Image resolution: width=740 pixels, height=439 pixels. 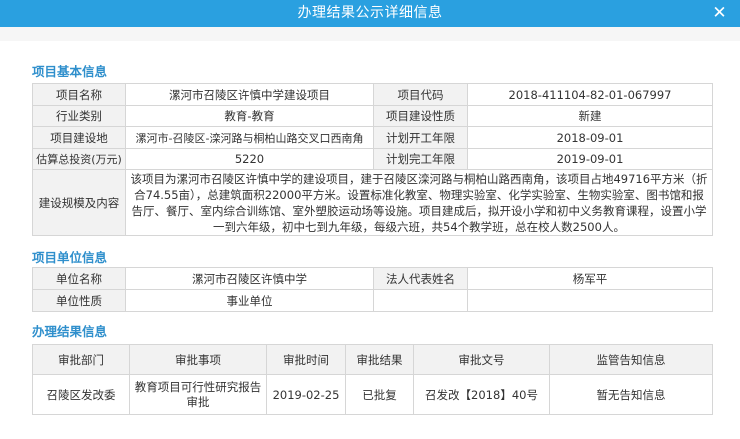 What do you see at coordinates (631, 394) in the screenshot?
I see `supervision-info-cell: 暂无告知信息` at bounding box center [631, 394].